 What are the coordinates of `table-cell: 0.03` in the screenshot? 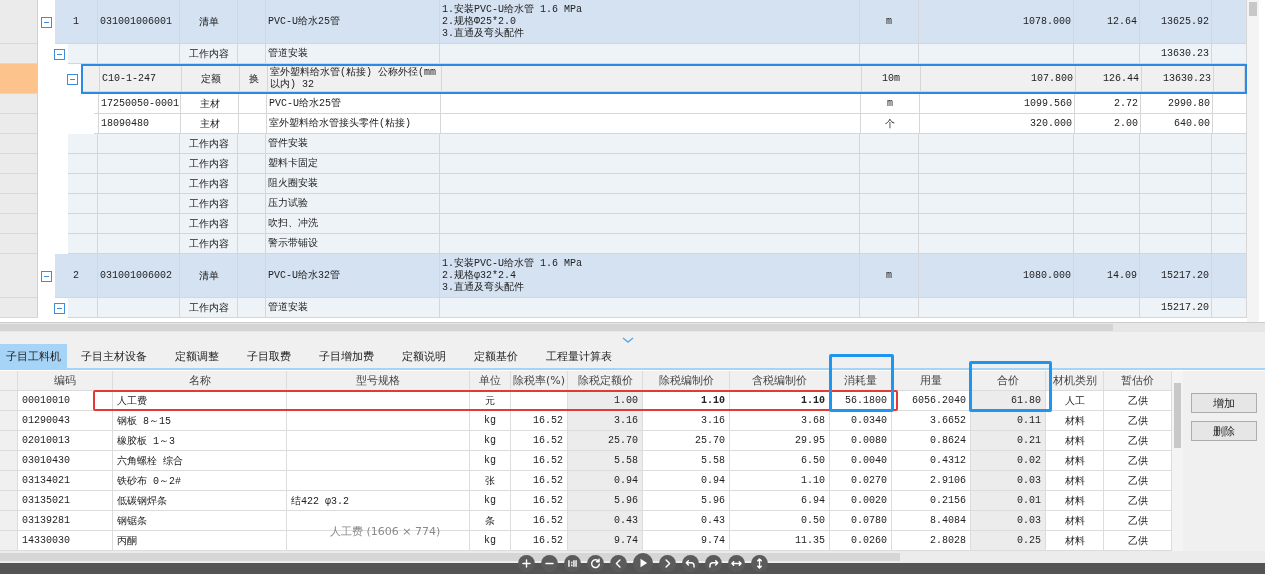 It's located at (1008, 521).